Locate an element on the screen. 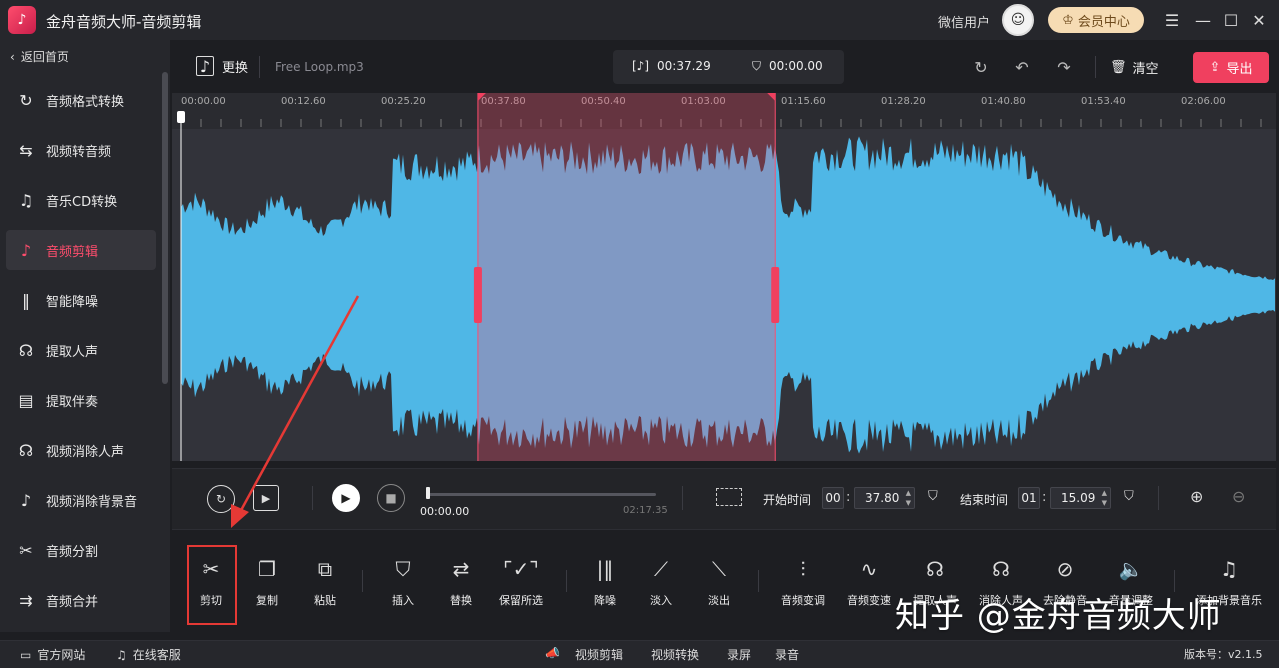  speed-icon: ∿ is located at coordinates (869, 569).